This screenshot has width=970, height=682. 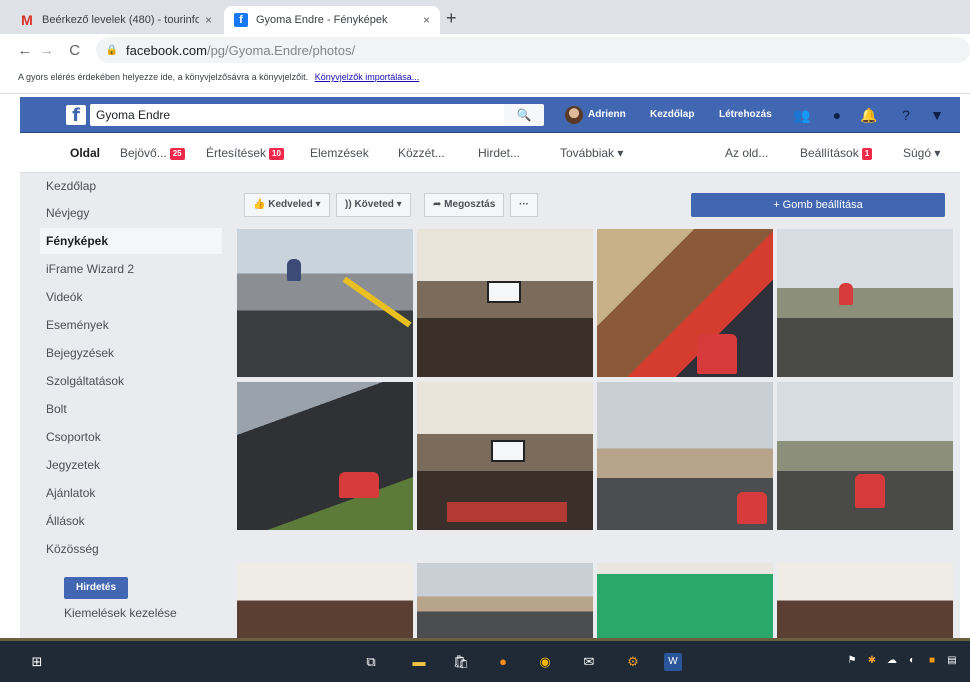 What do you see at coordinates (872, 661) in the screenshot?
I see `tray-app-icon: ✱` at bounding box center [872, 661].